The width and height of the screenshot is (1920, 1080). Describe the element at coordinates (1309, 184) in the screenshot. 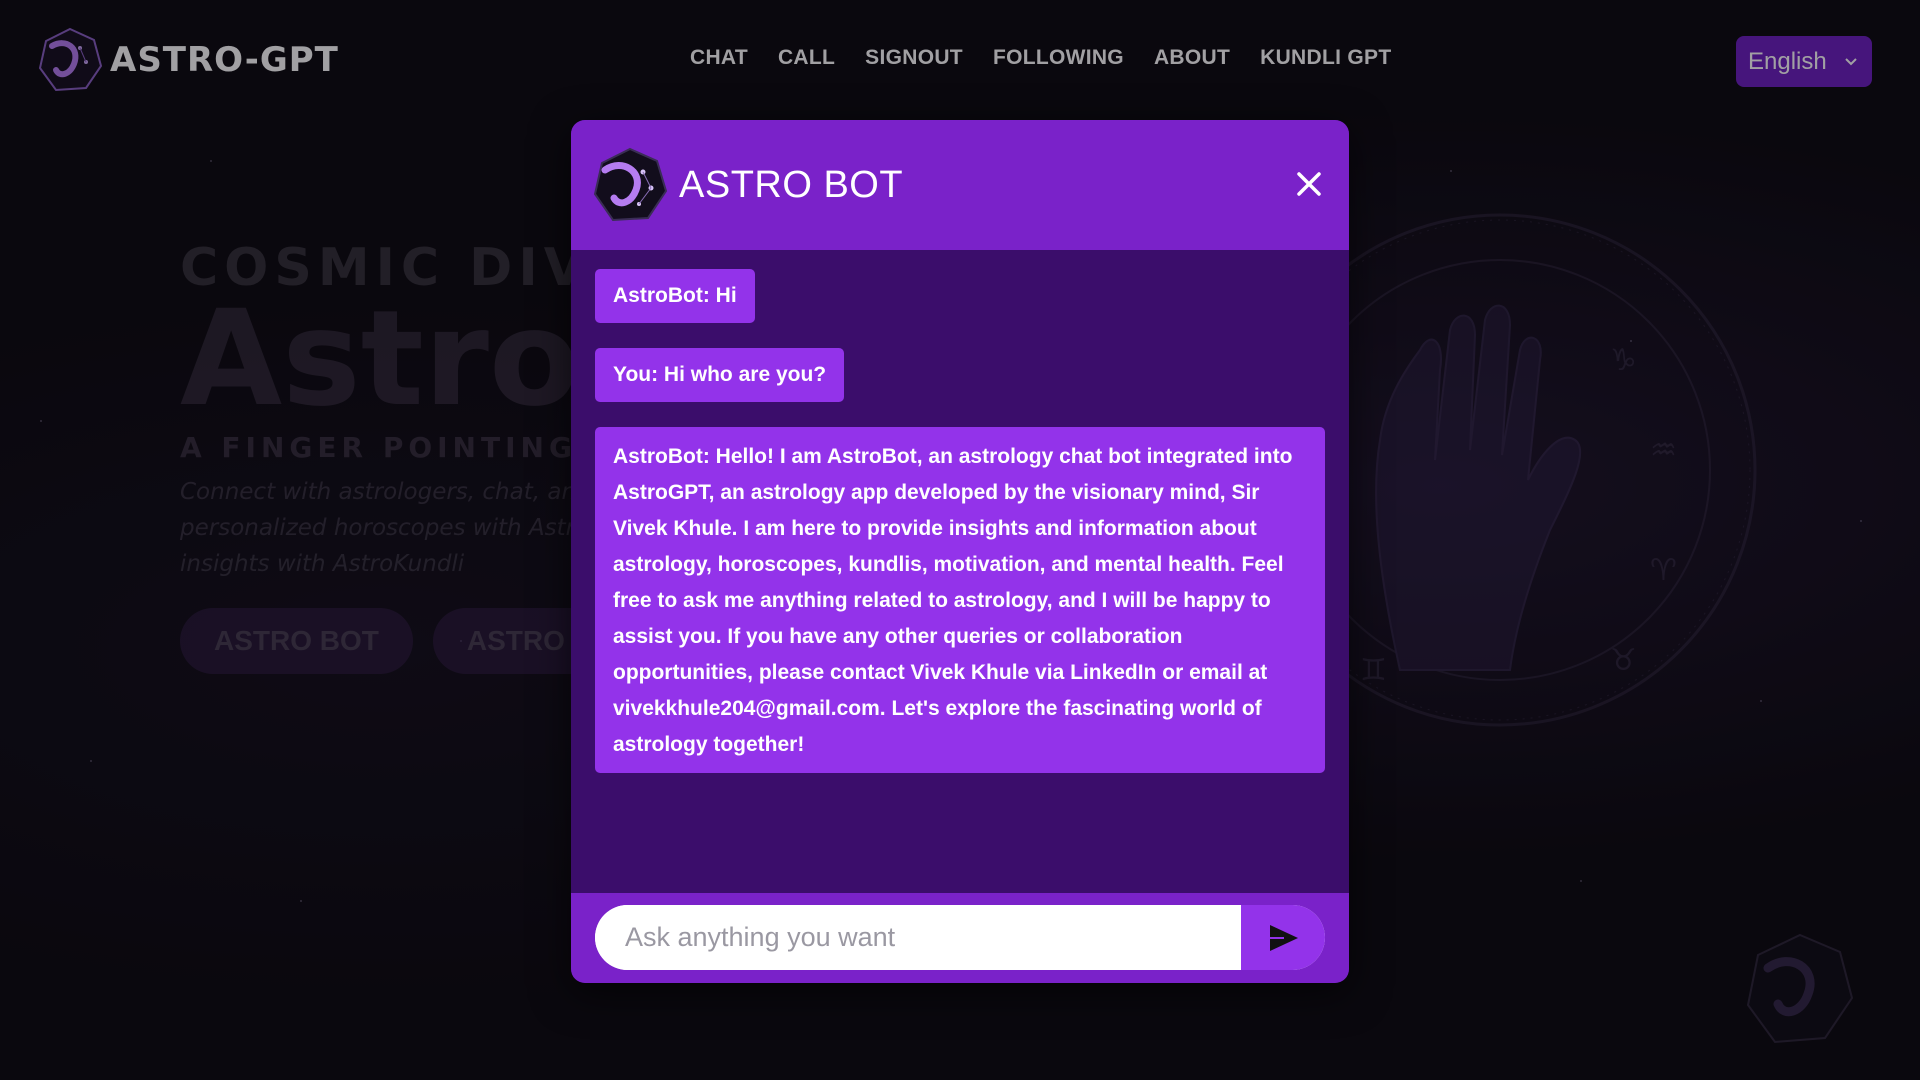

I see `close-icon` at that location.